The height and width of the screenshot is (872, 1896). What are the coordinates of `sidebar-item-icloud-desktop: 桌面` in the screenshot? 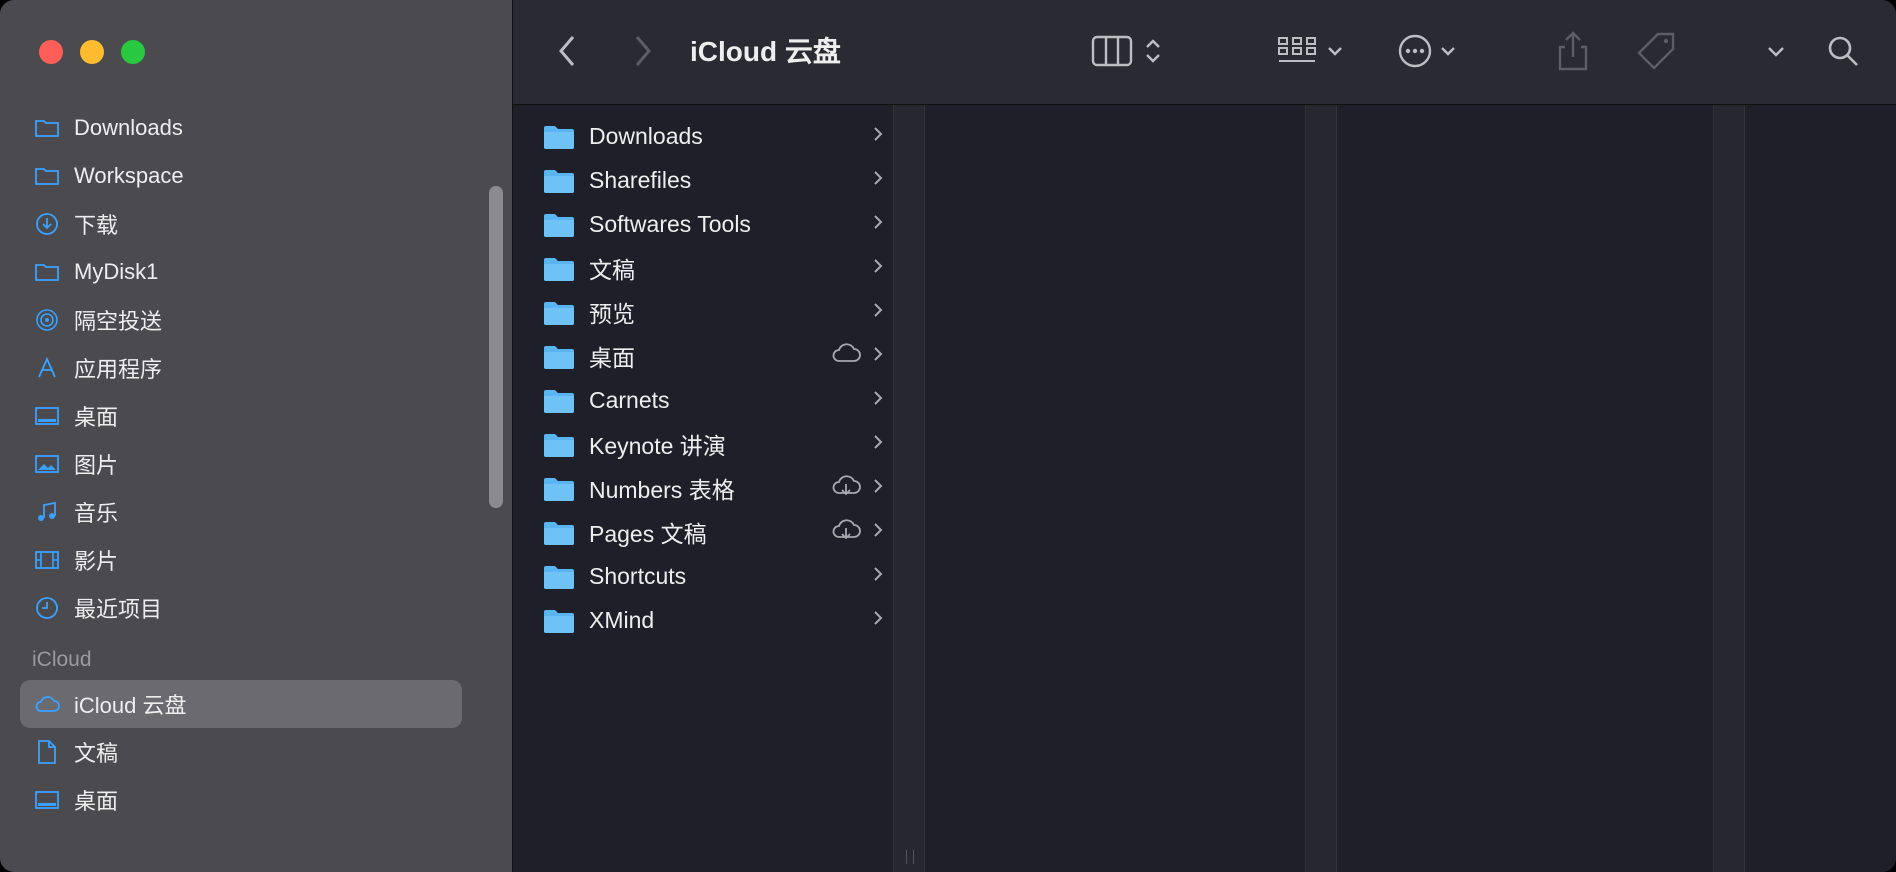 It's located at (241, 800).